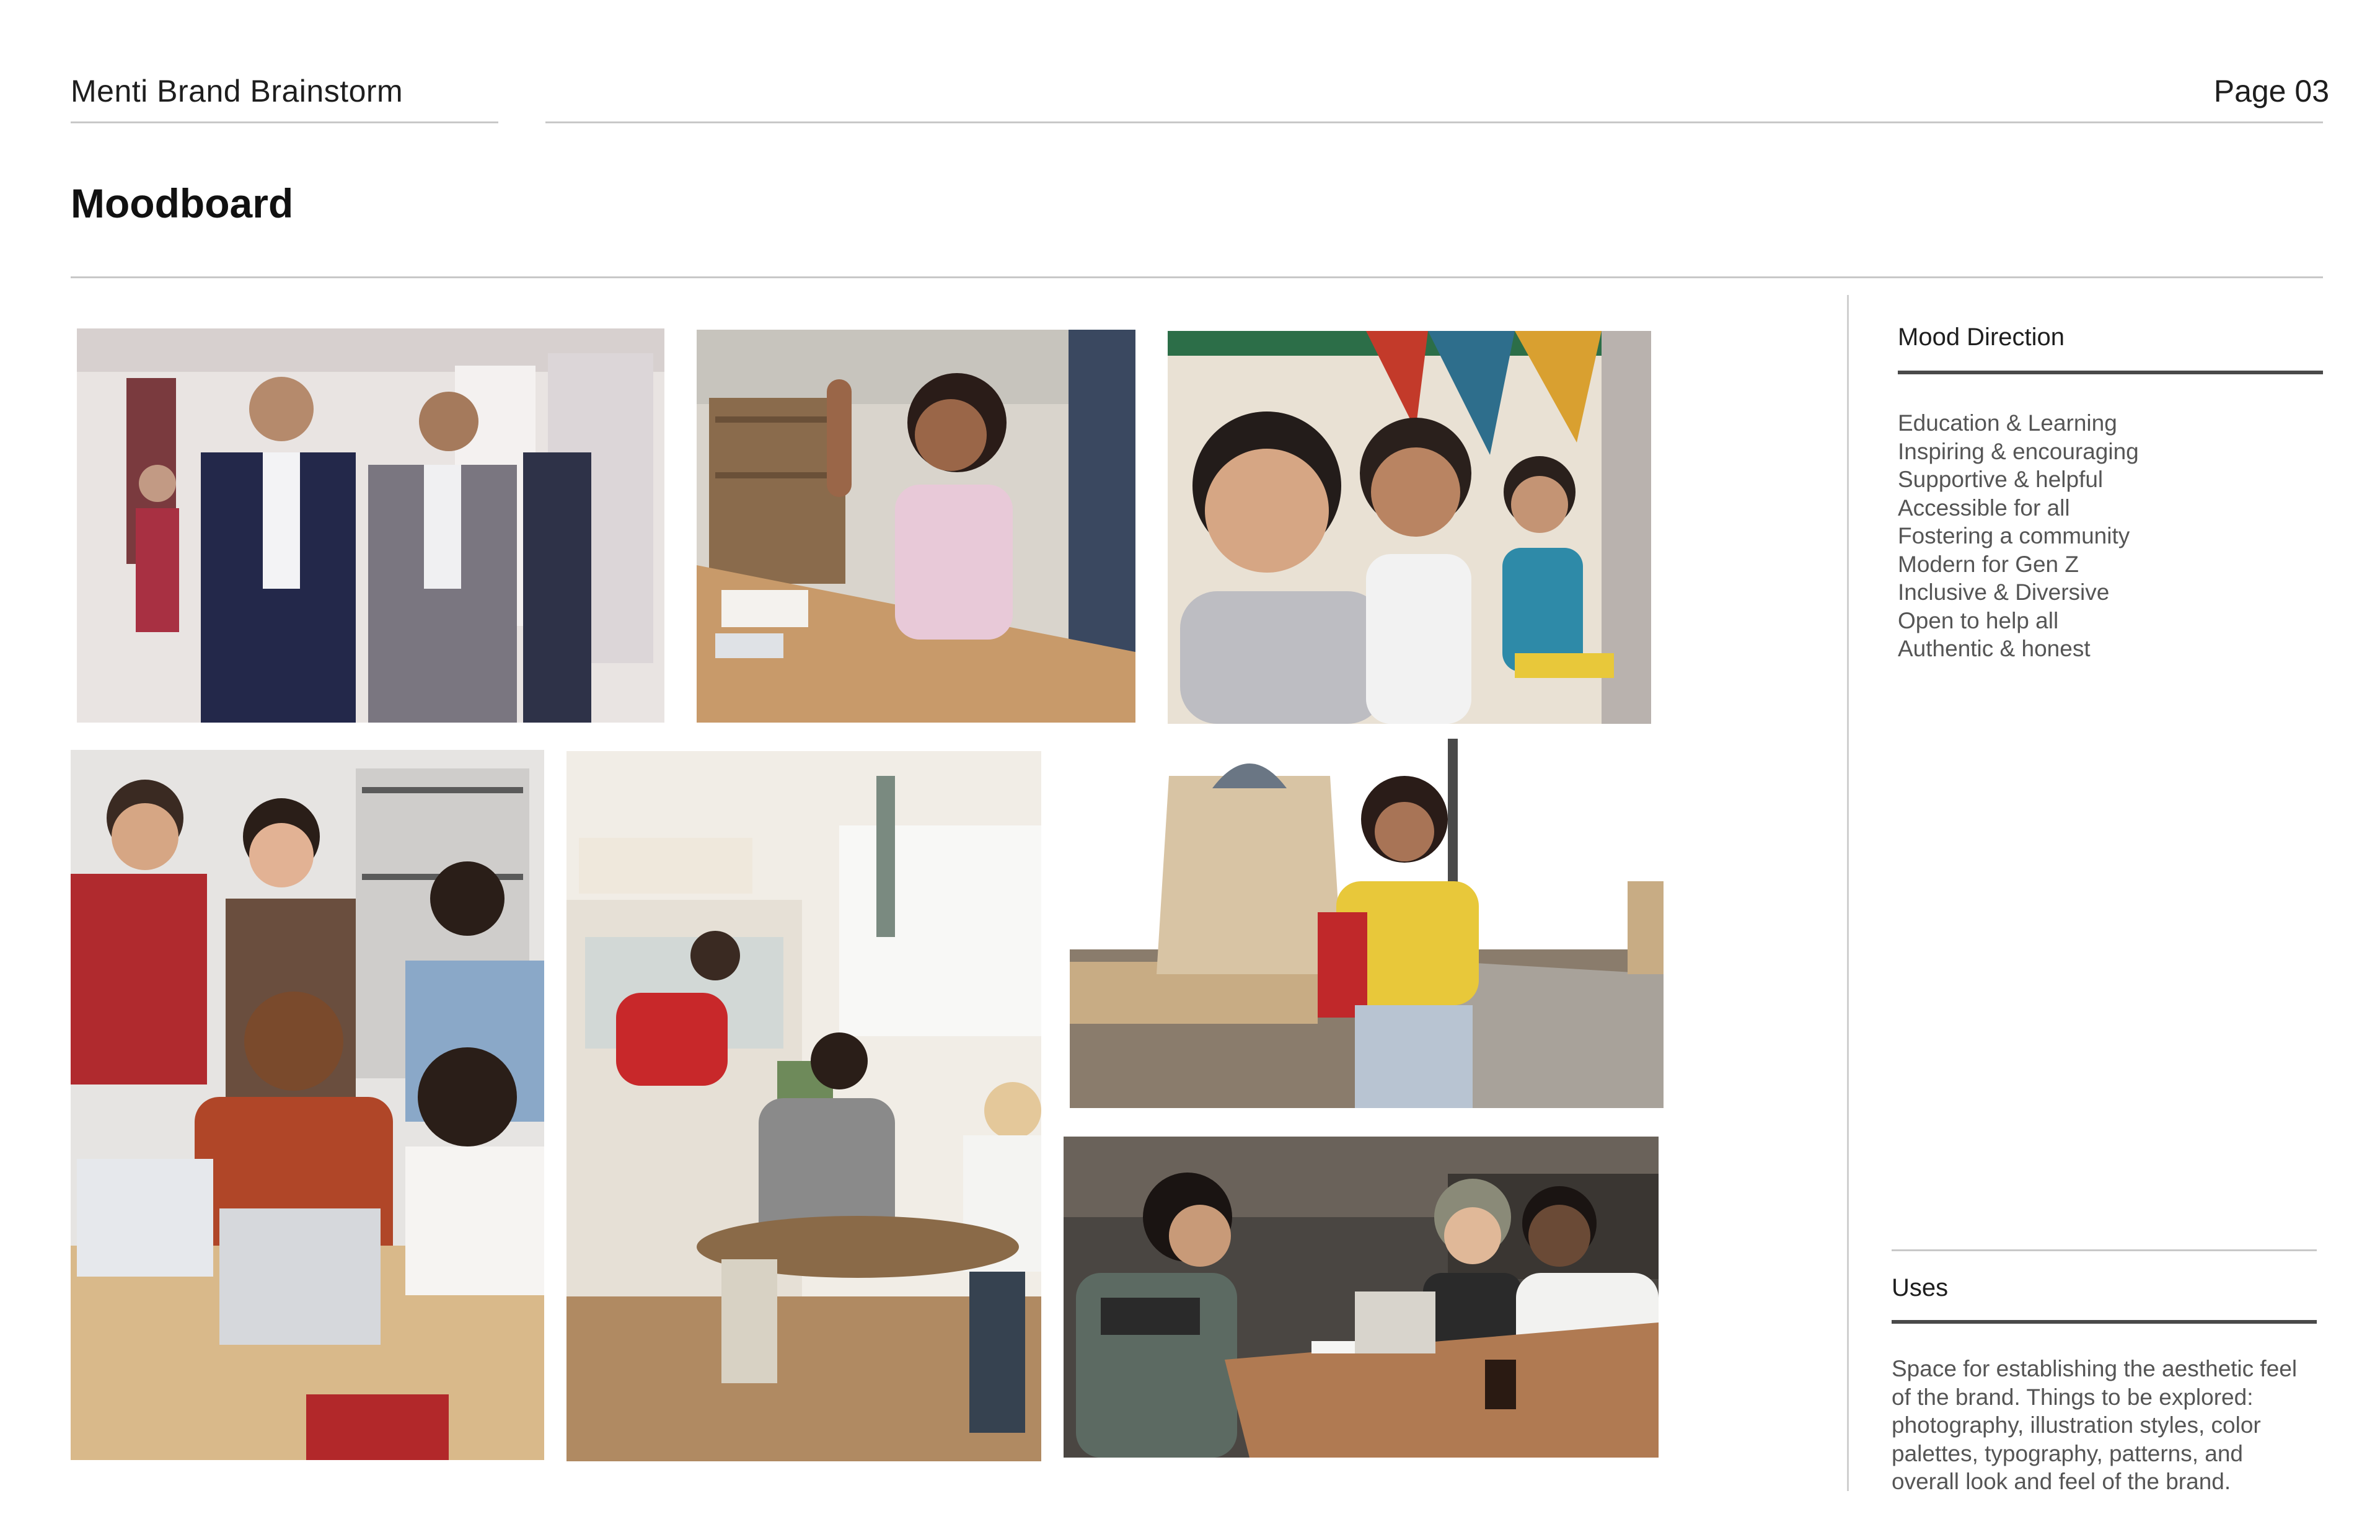 The image size is (2380, 1540). Describe the element at coordinates (2061, 1481) in the screenshot. I see `uses-line: overall look and feel of the brand.` at that location.